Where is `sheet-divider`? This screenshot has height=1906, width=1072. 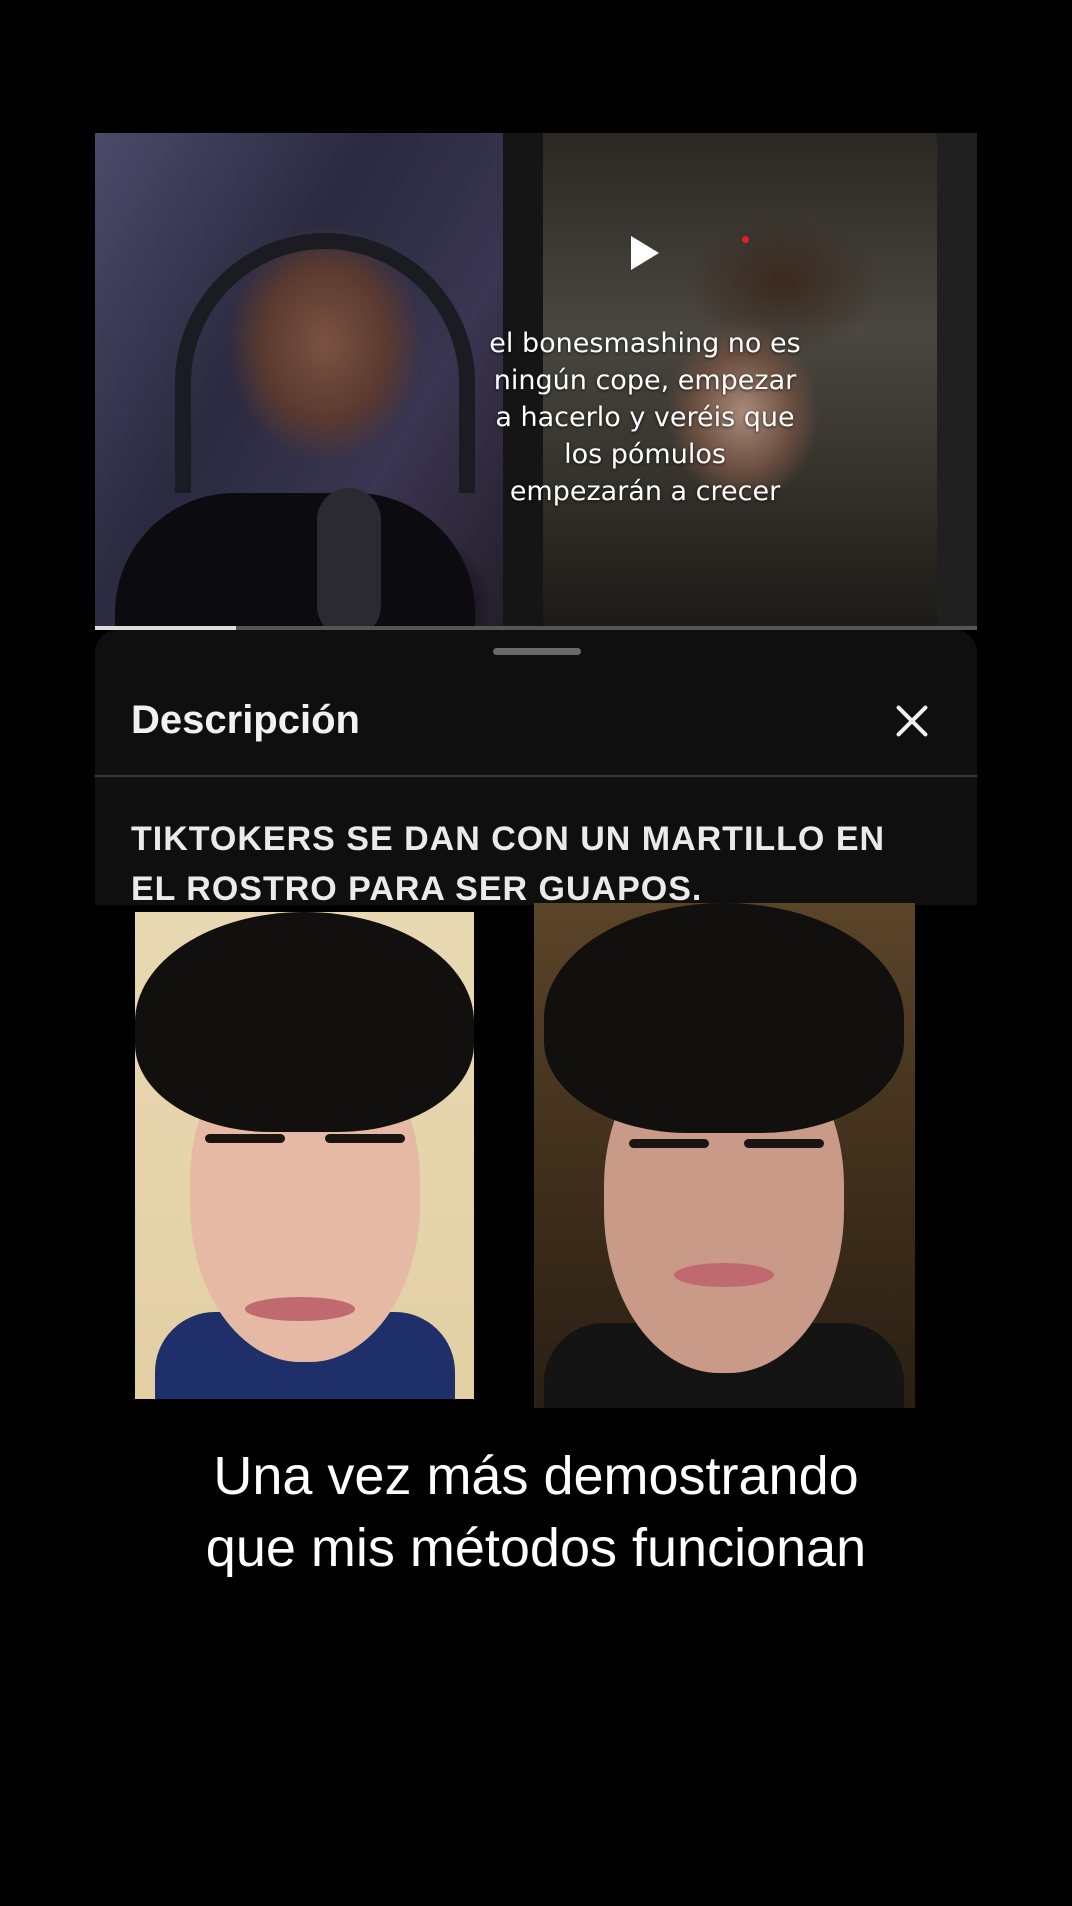 sheet-divider is located at coordinates (536, 776).